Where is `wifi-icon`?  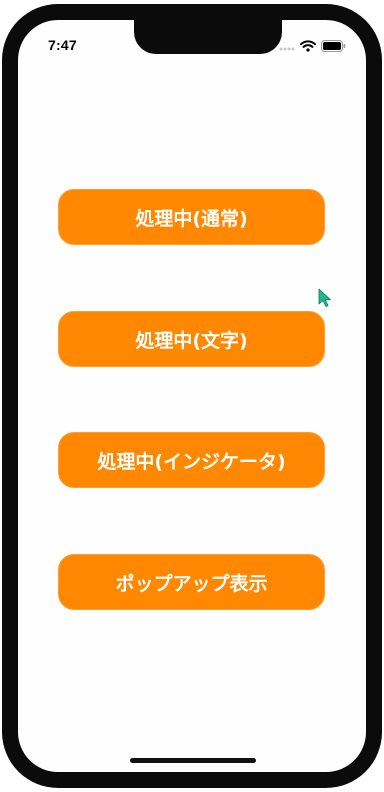 wifi-icon is located at coordinates (308, 46).